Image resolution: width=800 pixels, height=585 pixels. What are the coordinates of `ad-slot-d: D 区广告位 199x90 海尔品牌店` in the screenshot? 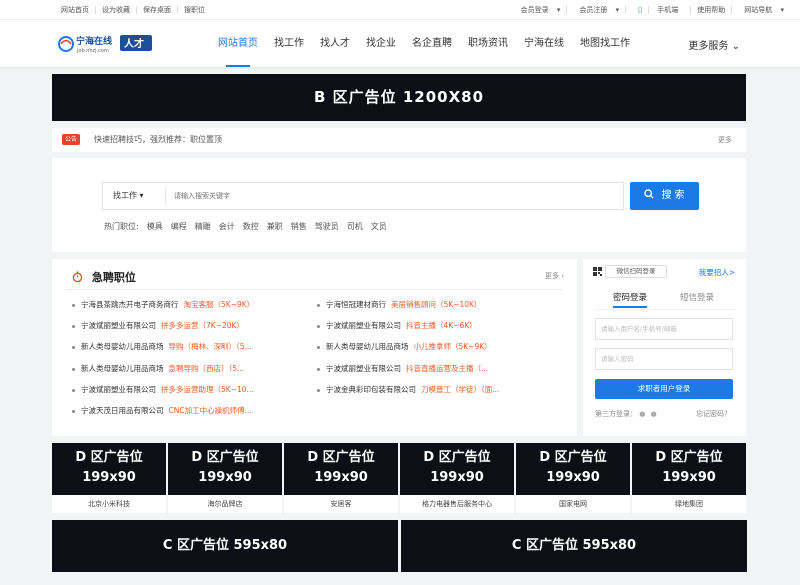 It's located at (225, 478).